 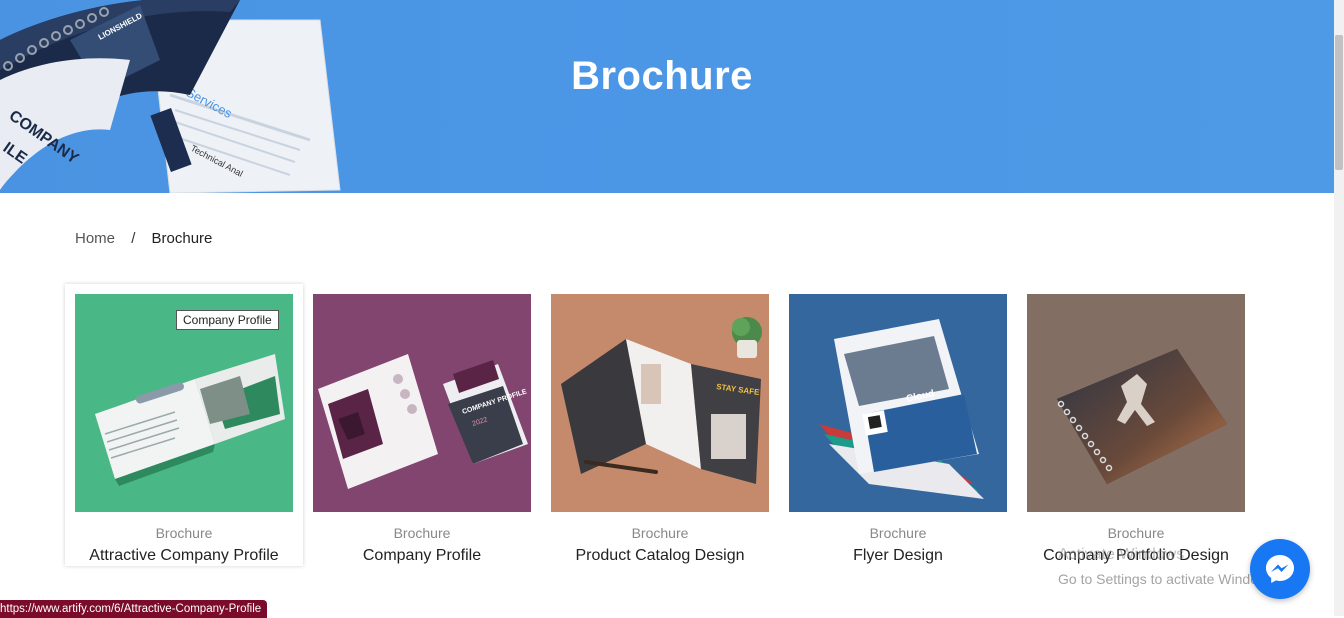 What do you see at coordinates (182, 238) in the screenshot?
I see `breadcrumb-current: Brochure` at bounding box center [182, 238].